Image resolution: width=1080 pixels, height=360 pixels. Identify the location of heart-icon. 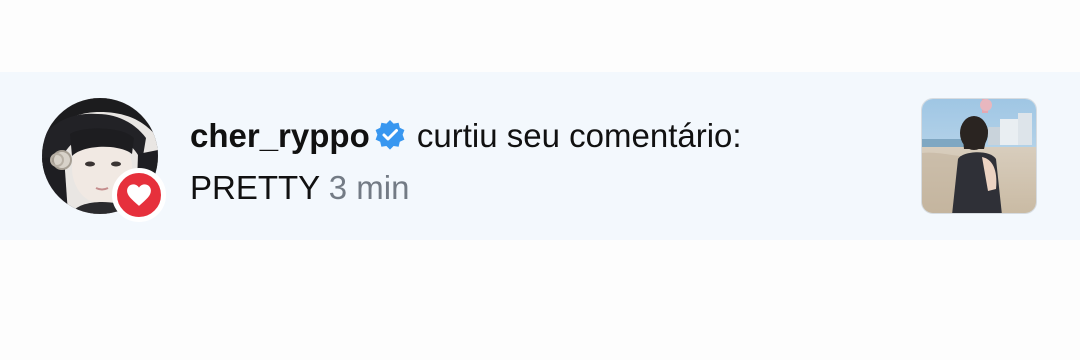
(139, 195).